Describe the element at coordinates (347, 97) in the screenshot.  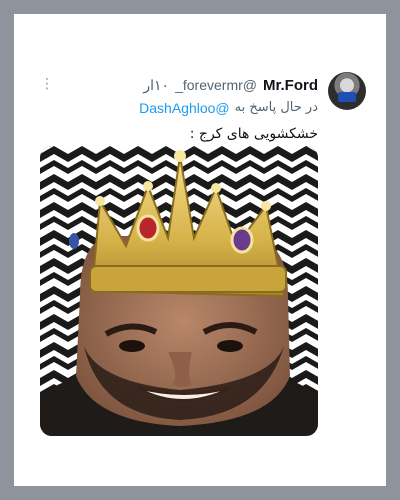
I see `avatar-logo-mark` at that location.